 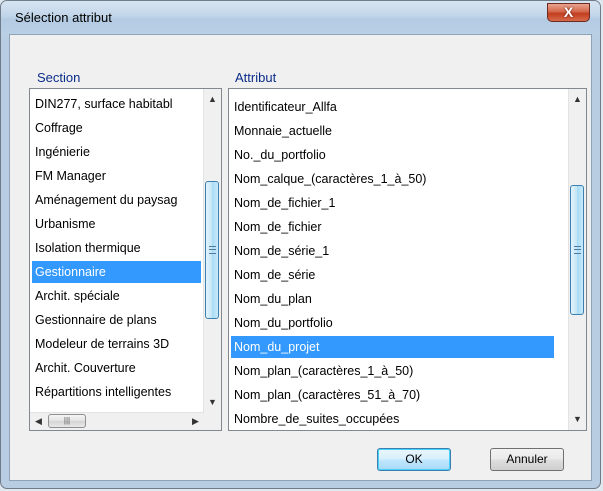 I want to click on section-list-item: Répartitions intelligentes, so click(x=116, y=392).